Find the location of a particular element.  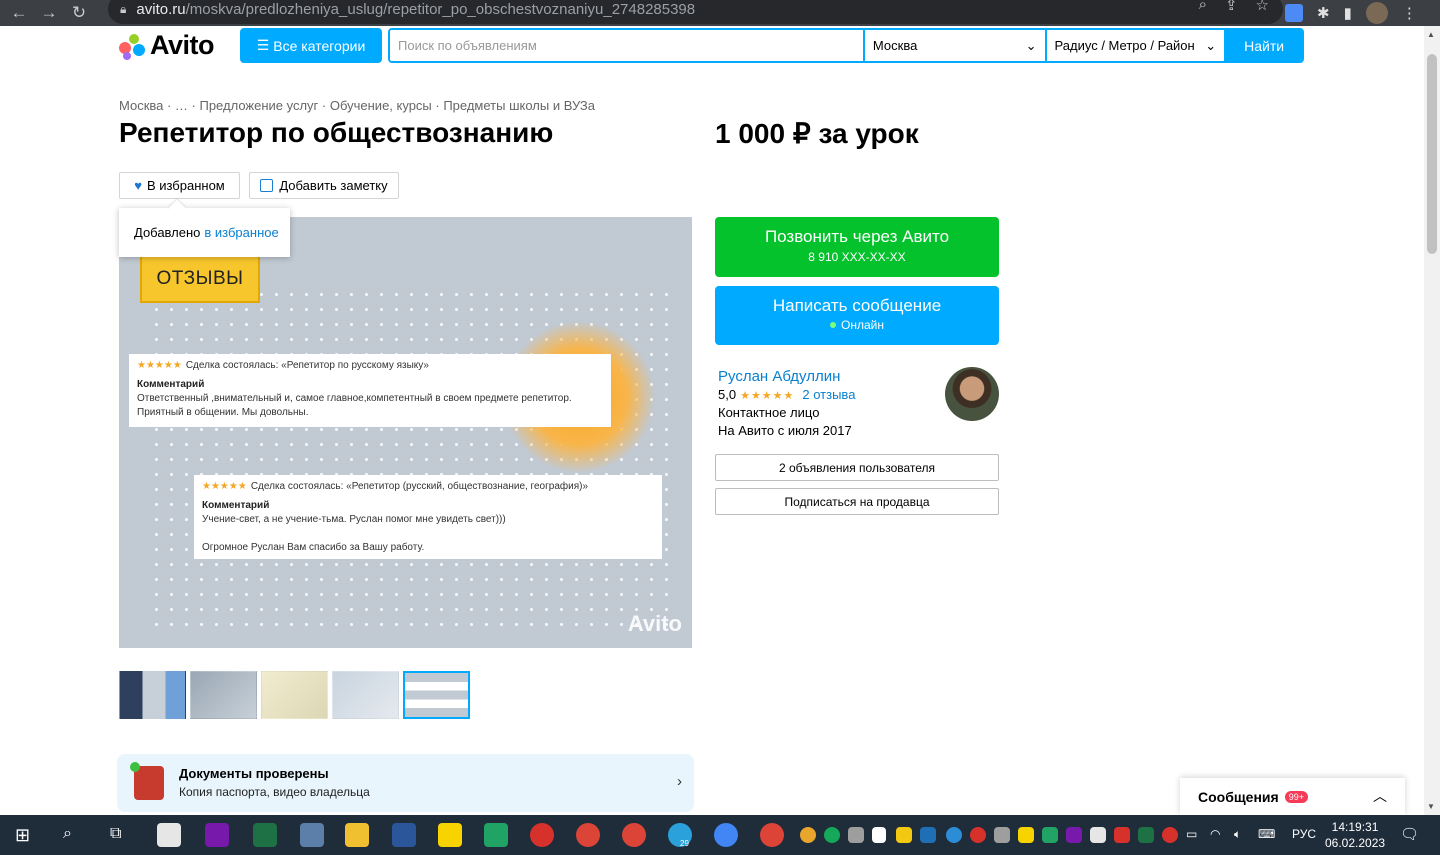

rating-value: 5,0 is located at coordinates (727, 394).